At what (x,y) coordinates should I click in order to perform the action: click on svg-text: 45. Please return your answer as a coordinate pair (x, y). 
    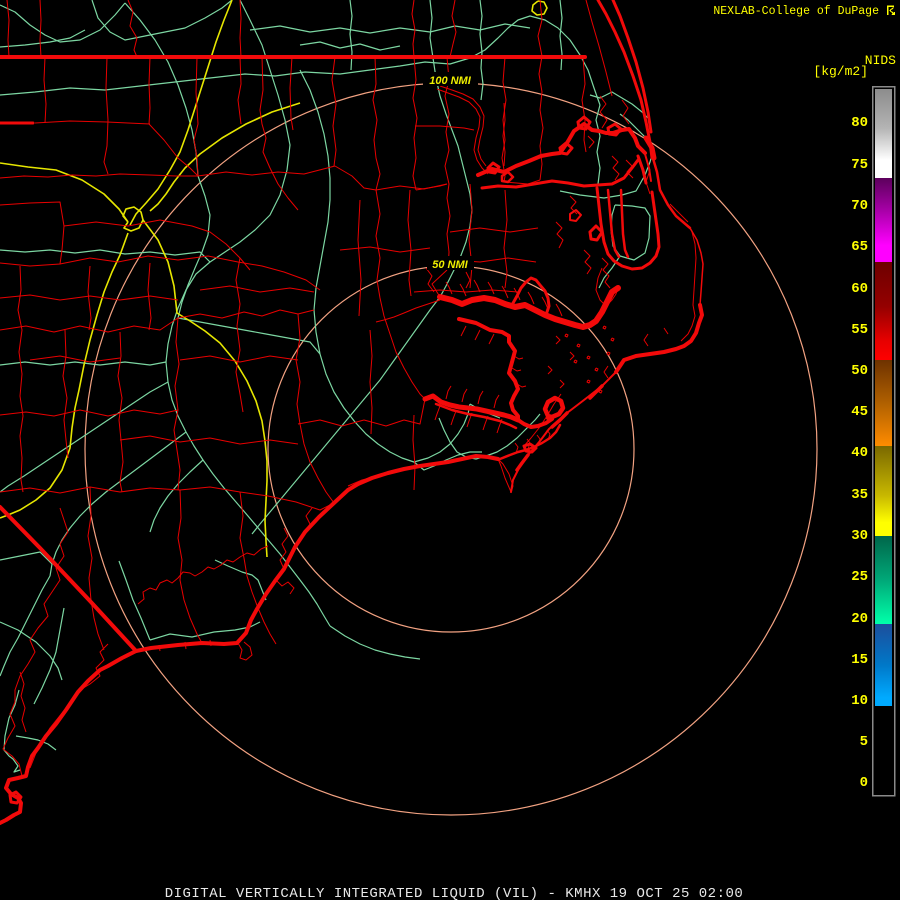
    Looking at the image, I should click on (859, 412).